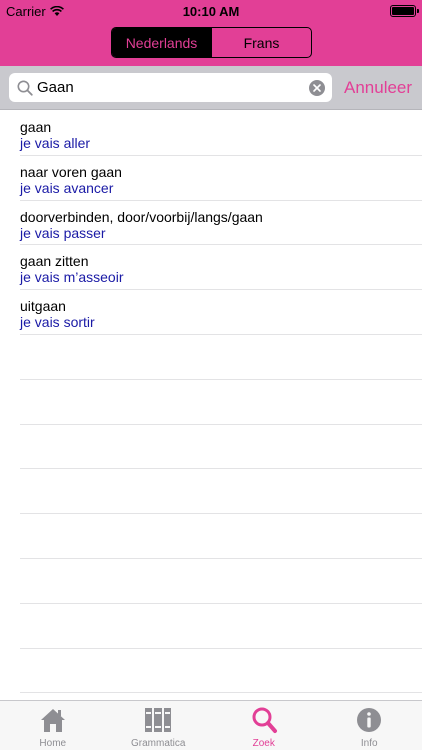  I want to click on language-segmented-control: Nederlands Frans, so click(211, 42).